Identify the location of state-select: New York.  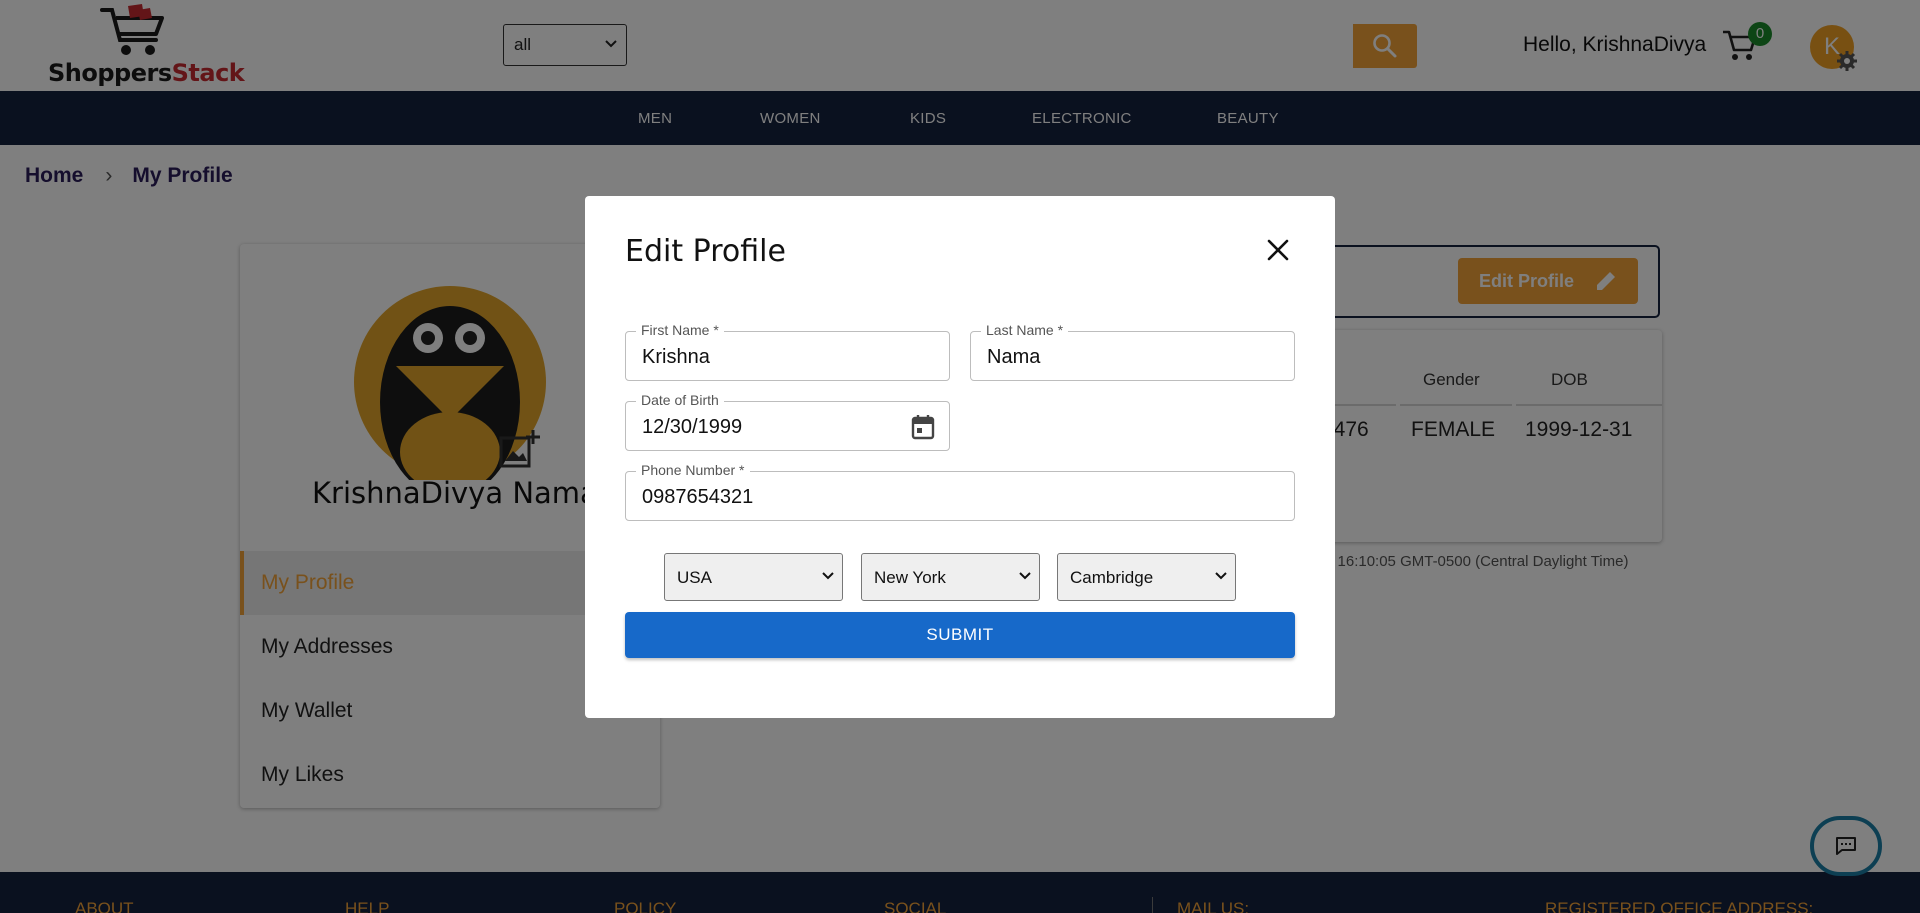
(950, 577).